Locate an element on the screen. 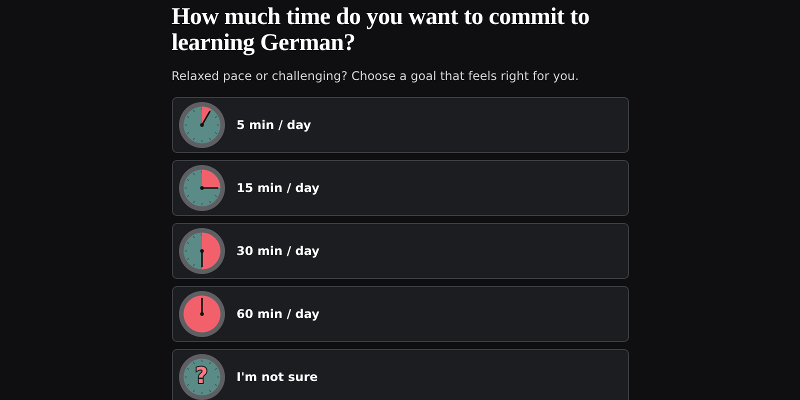 The image size is (800, 400). option-card: 60 min / day is located at coordinates (400, 314).